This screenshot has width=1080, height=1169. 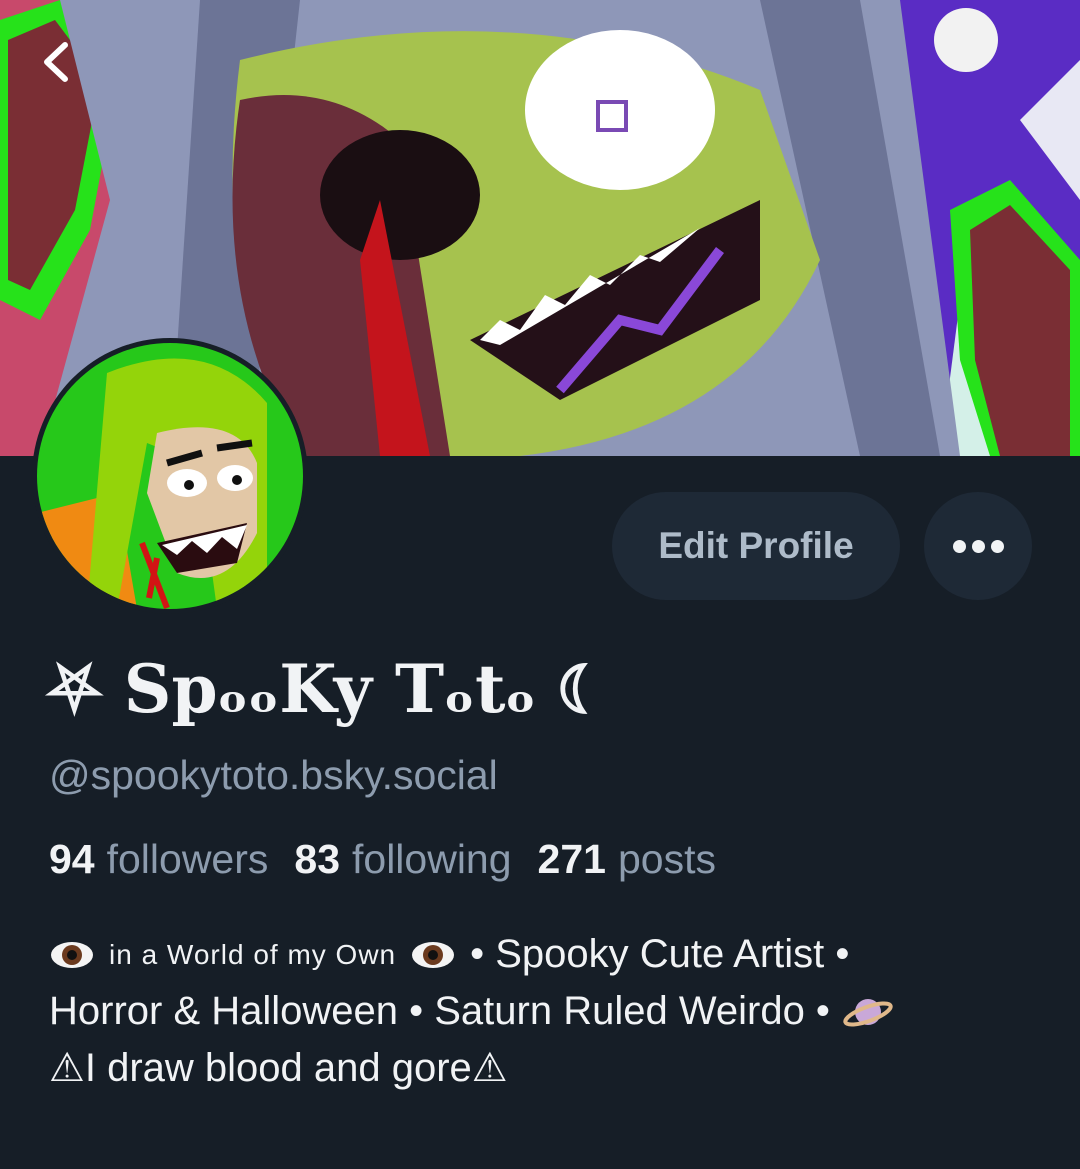 I want to click on bio-line-1-suffix: • Spooky Cute Artist •, so click(x=660, y=954).